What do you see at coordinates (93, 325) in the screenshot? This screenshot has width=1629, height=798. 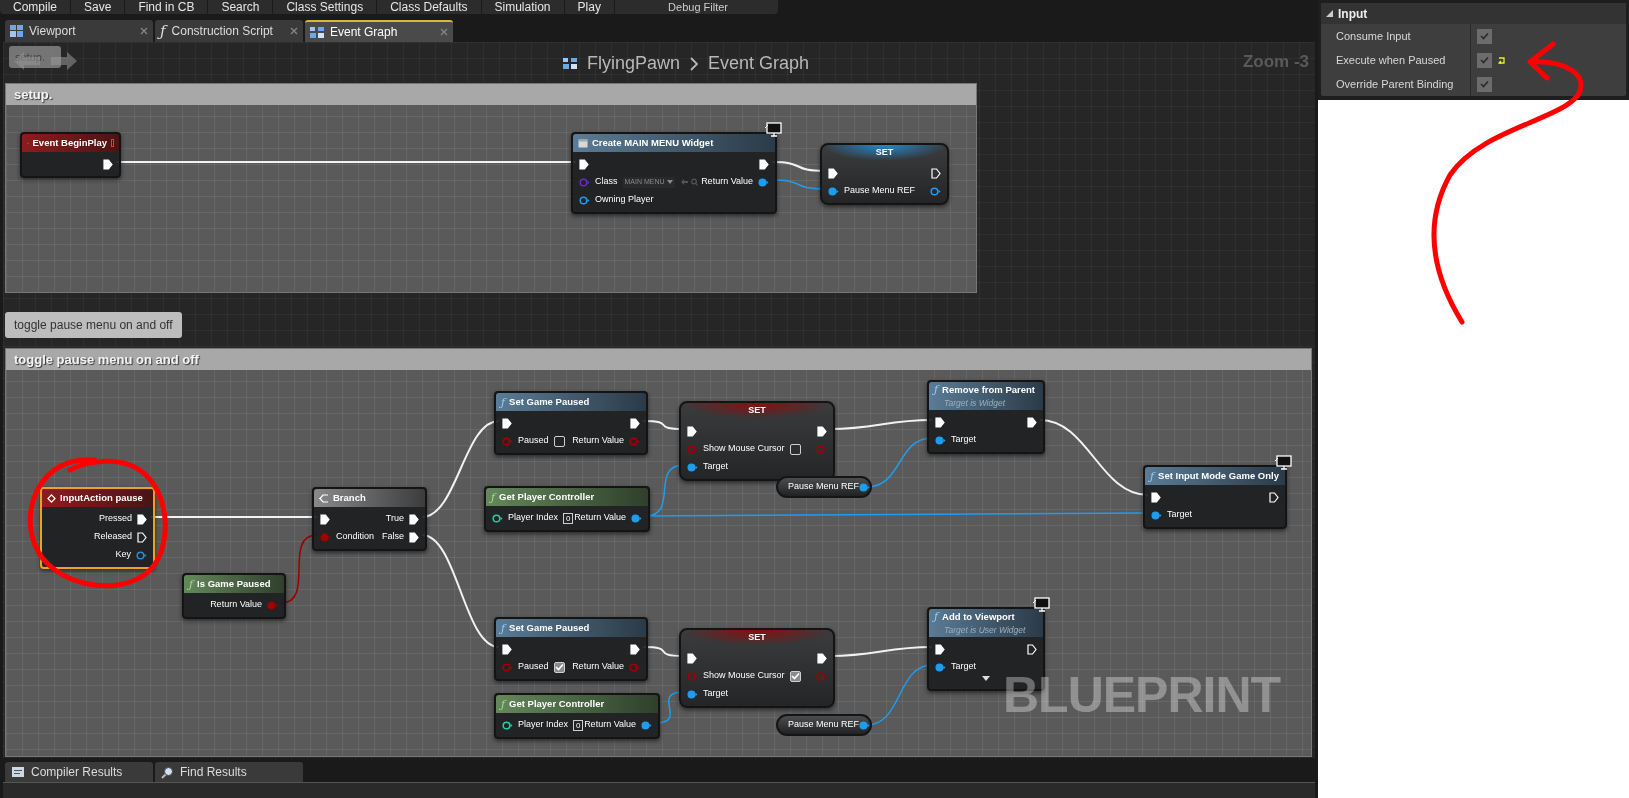 I see `comment-bubble: toggle pause menu on and off` at bounding box center [93, 325].